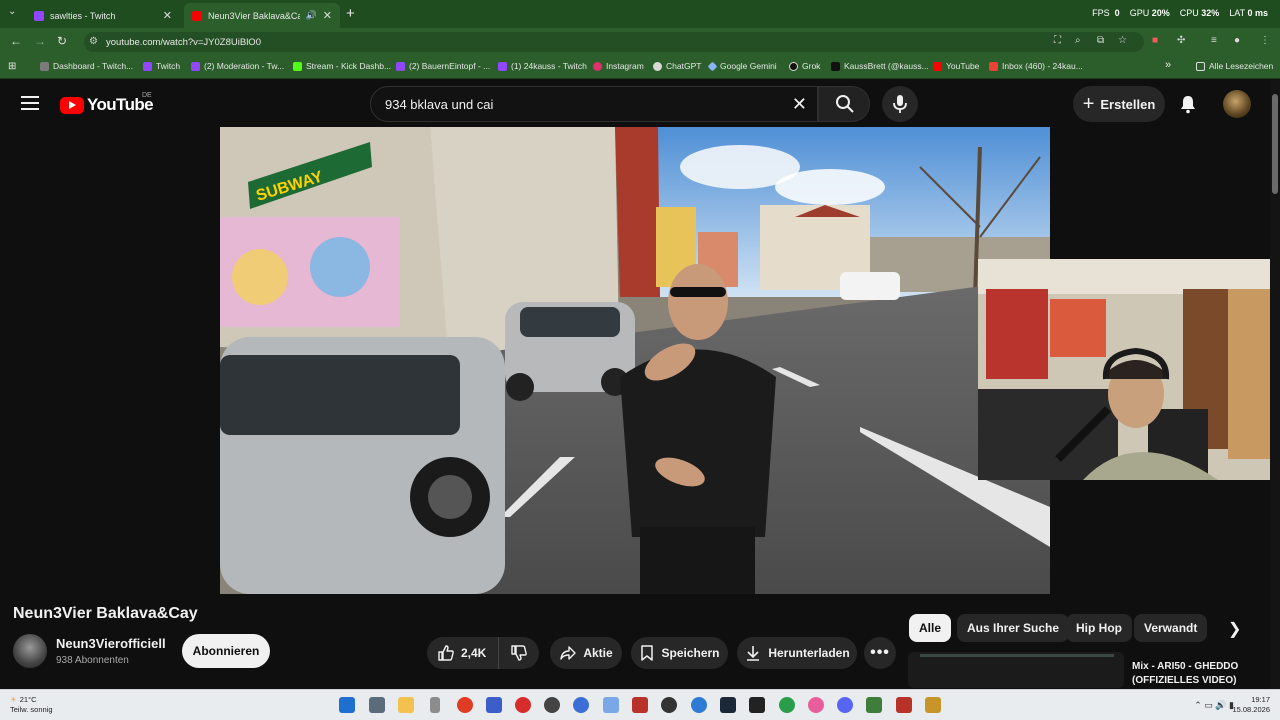  I want to click on thumbs-up-icon, so click(446, 653).